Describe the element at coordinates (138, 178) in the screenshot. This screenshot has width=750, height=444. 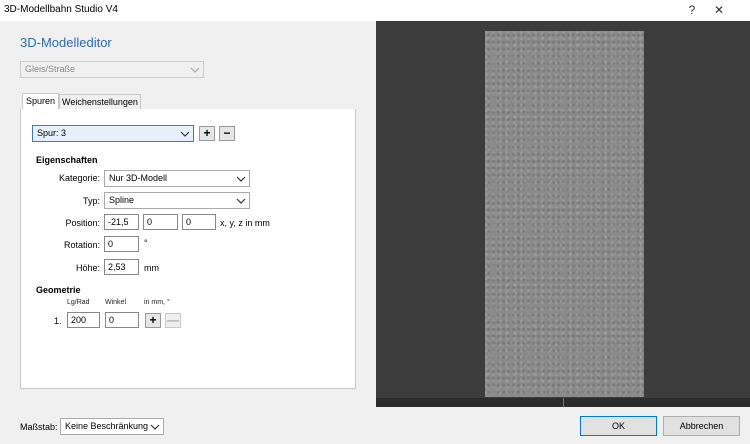
I see `kategorie-value: Nur 3D-Modell` at that location.